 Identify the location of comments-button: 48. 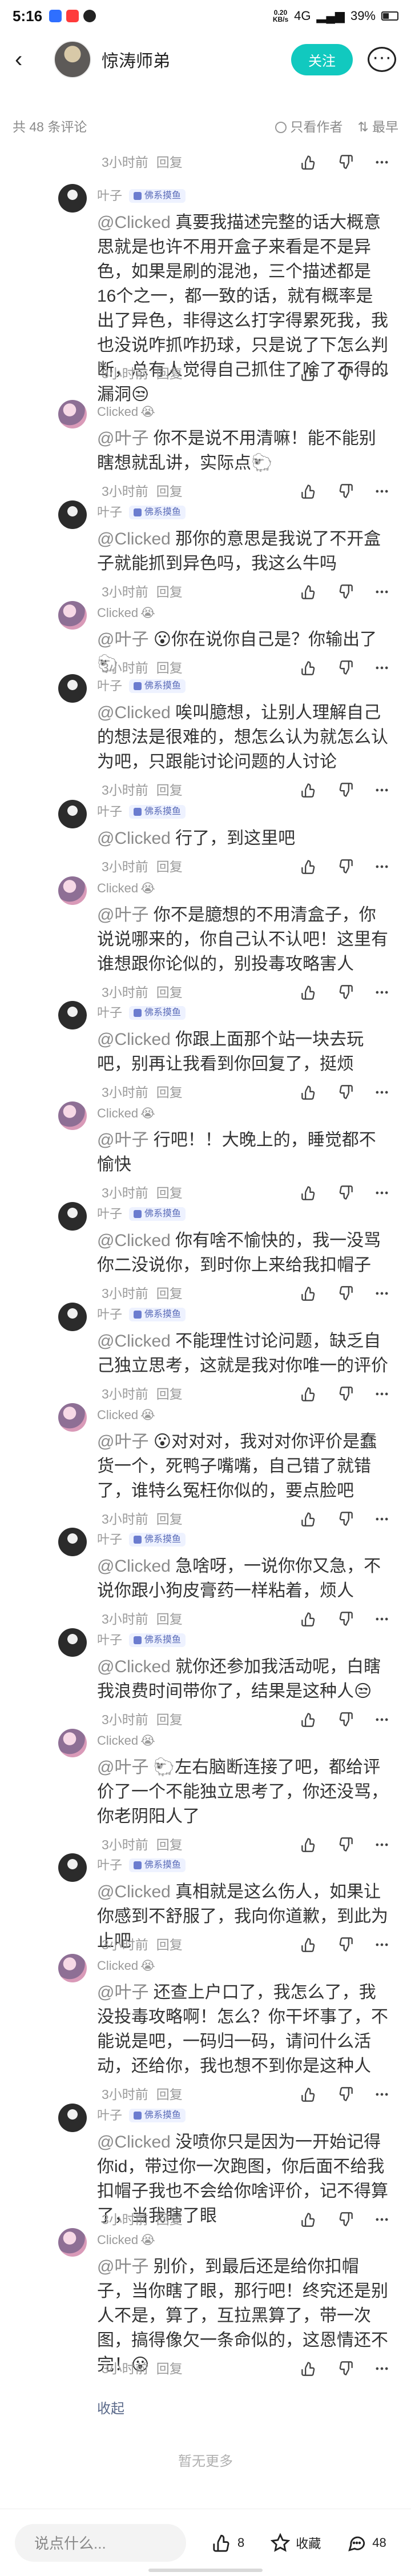
(366, 2543).